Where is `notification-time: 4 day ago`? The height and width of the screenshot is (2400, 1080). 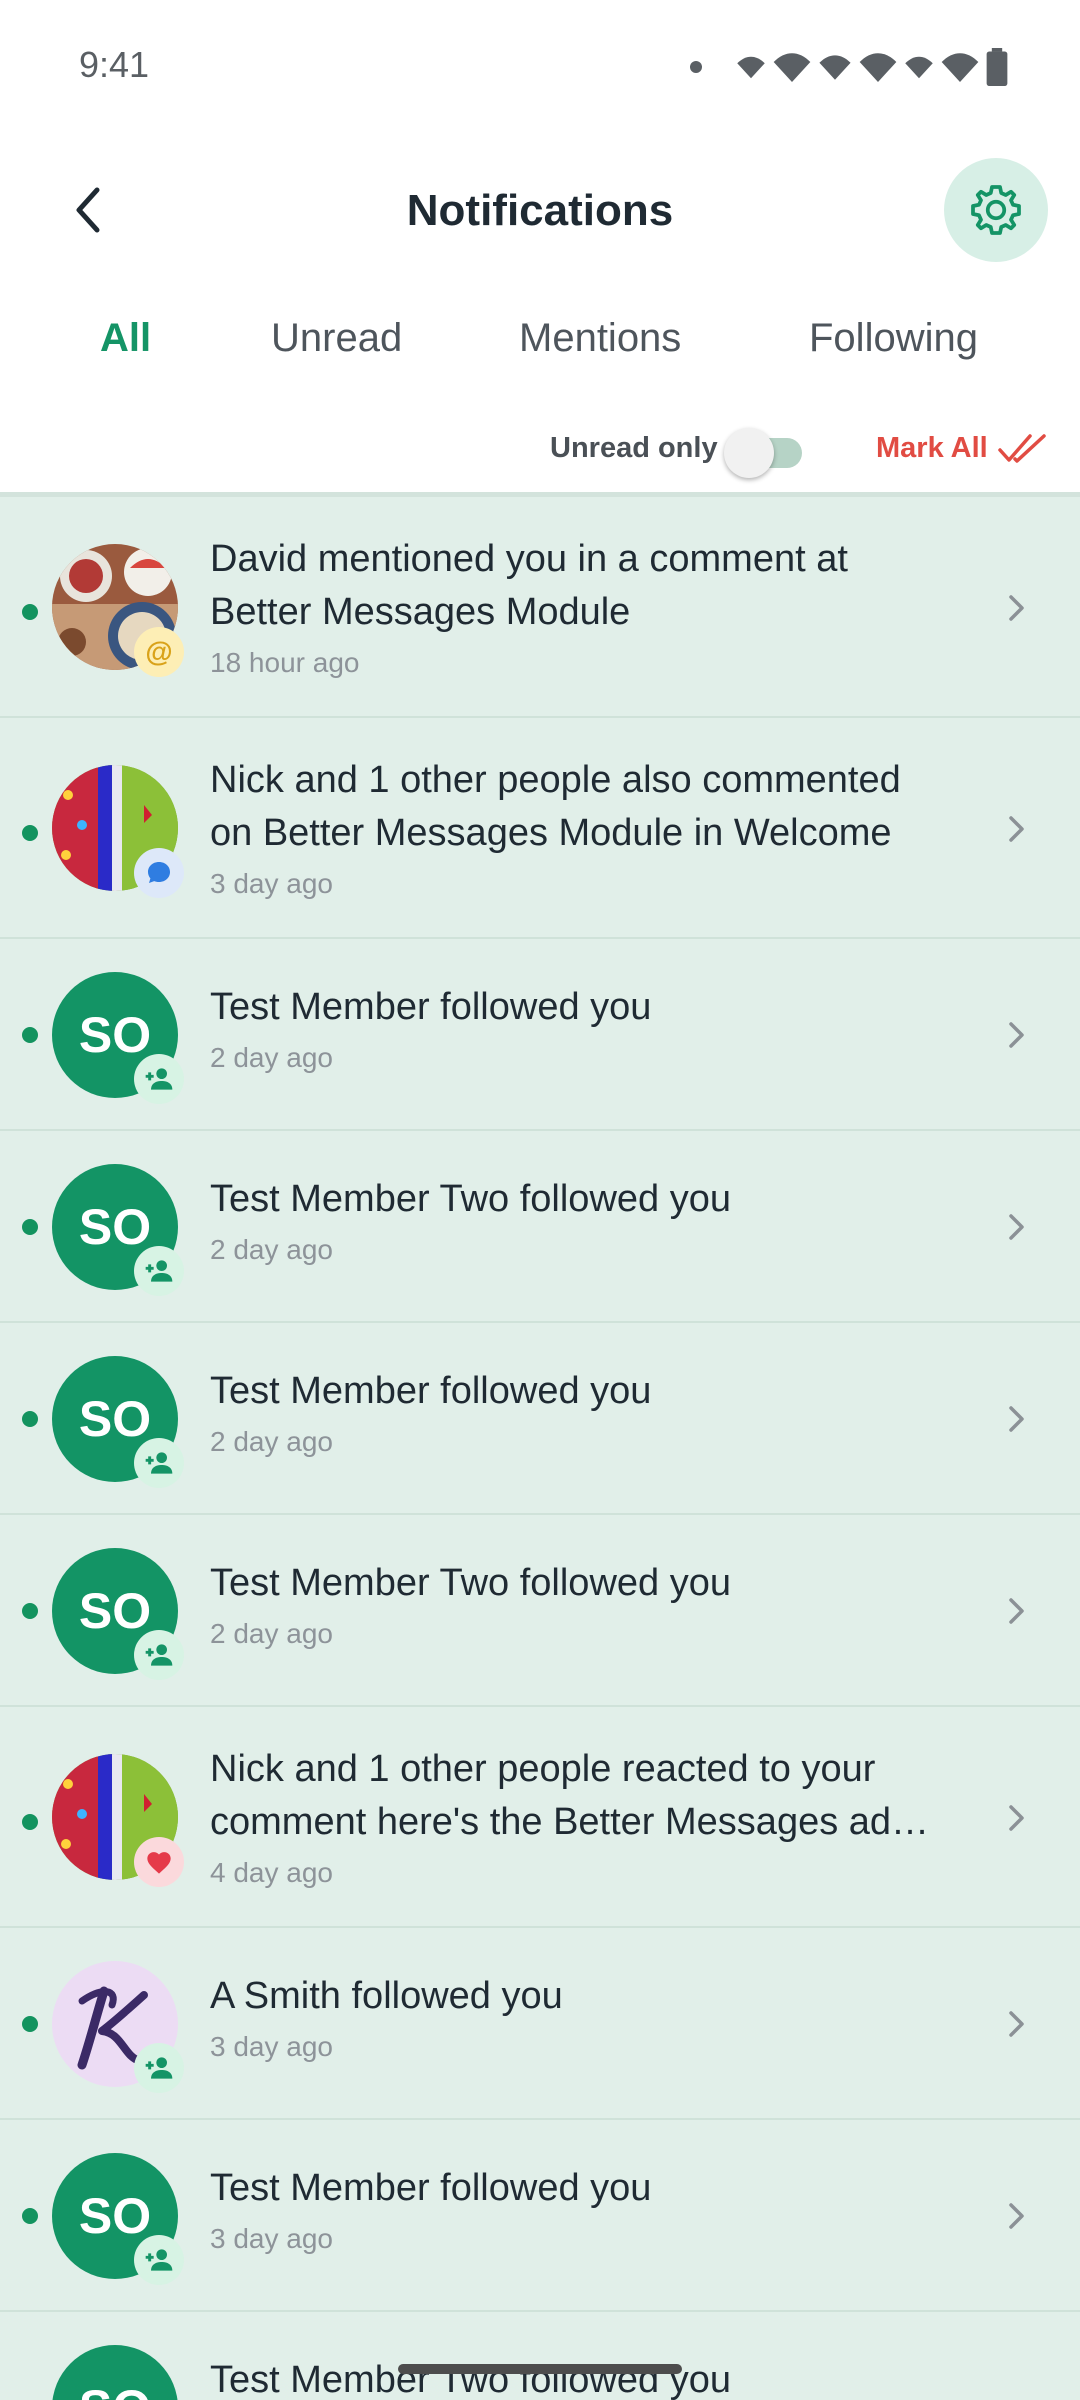 notification-time: 4 day ago is located at coordinates (271, 1872).